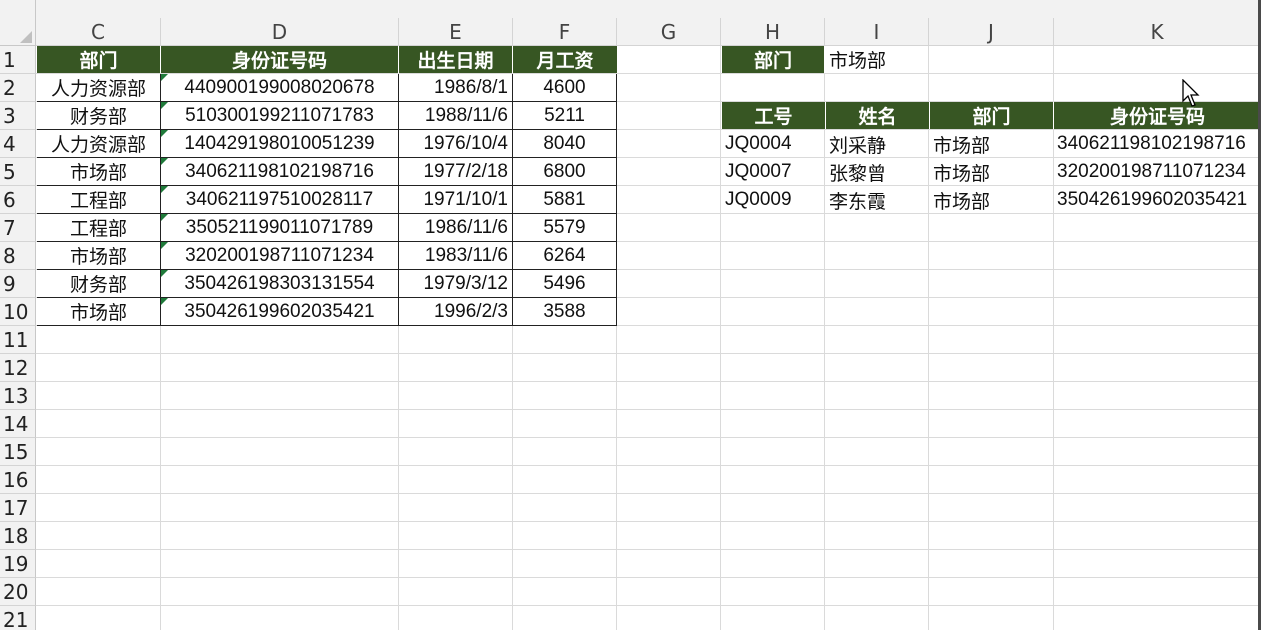 This screenshot has width=1261, height=630. Describe the element at coordinates (18, 592) in the screenshot. I see `row-header-20: 20` at that location.